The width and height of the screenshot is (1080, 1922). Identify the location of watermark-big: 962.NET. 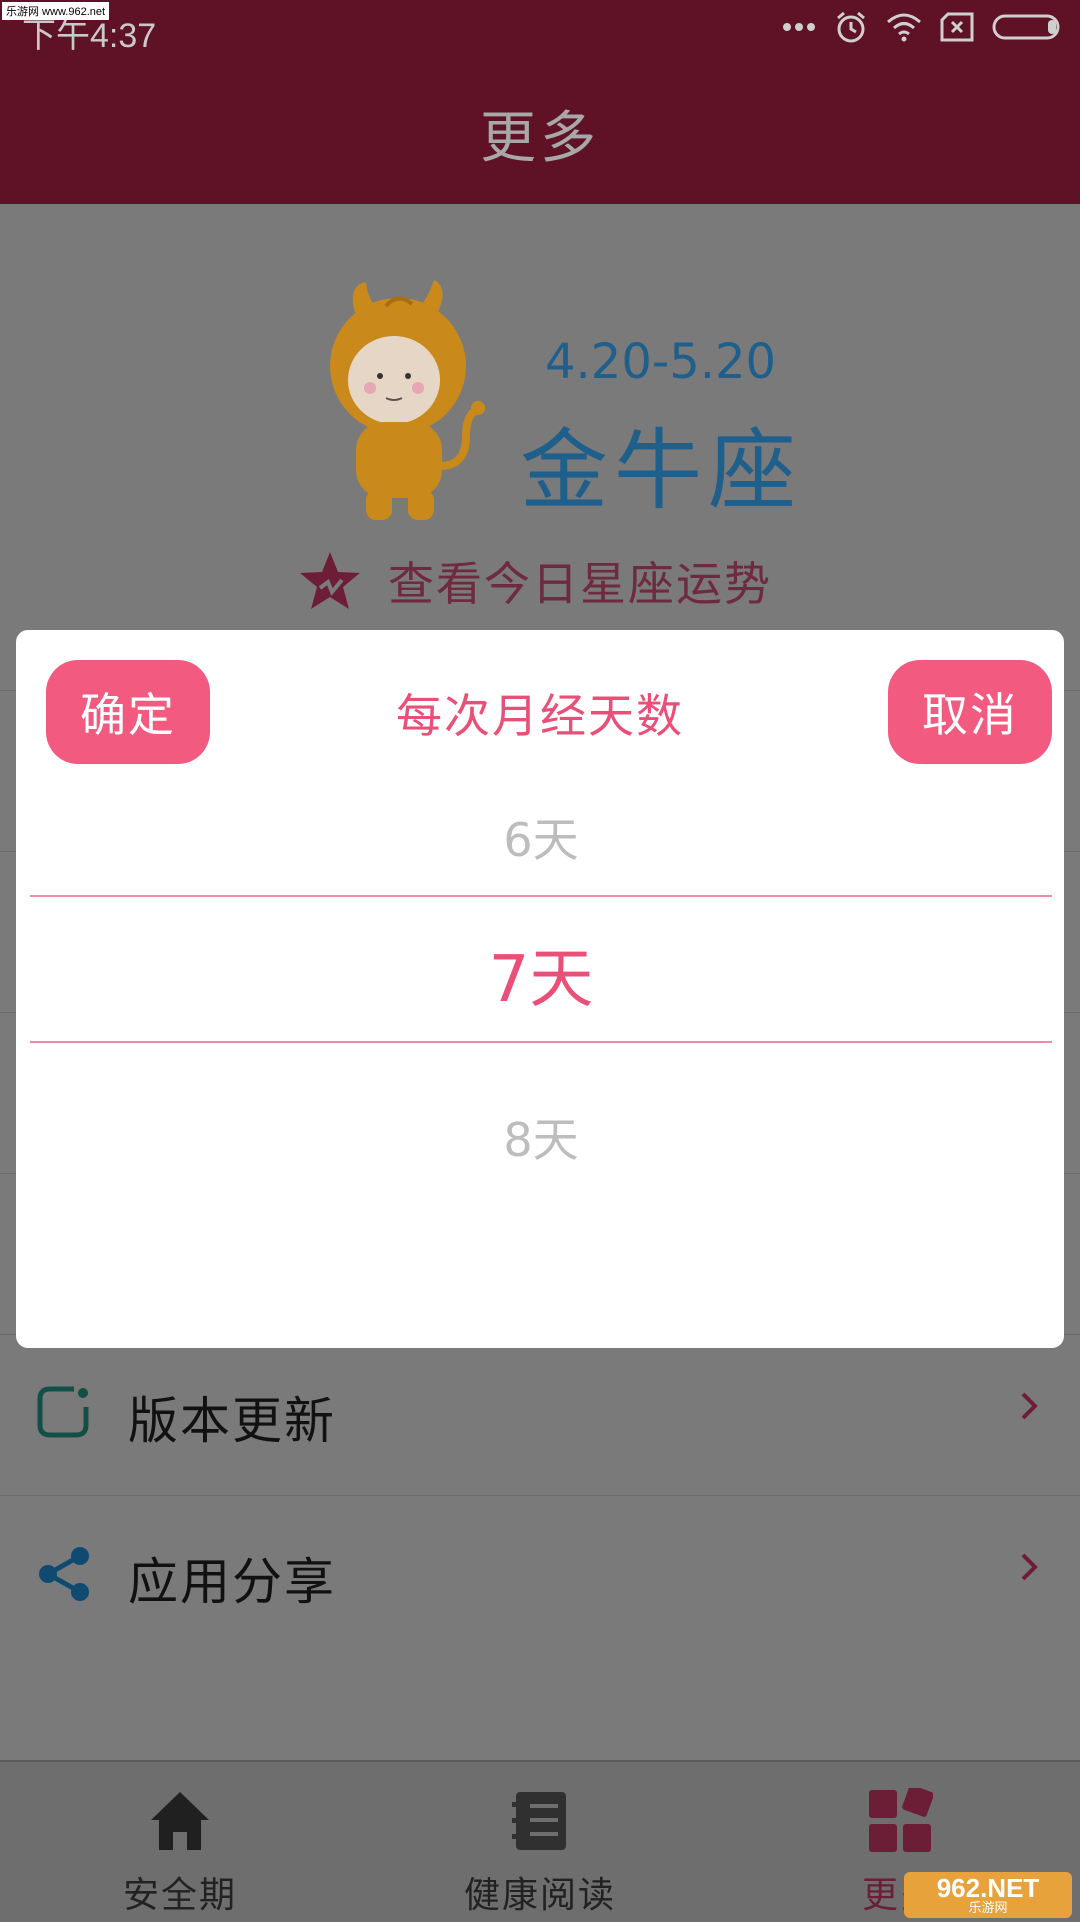
(988, 1888).